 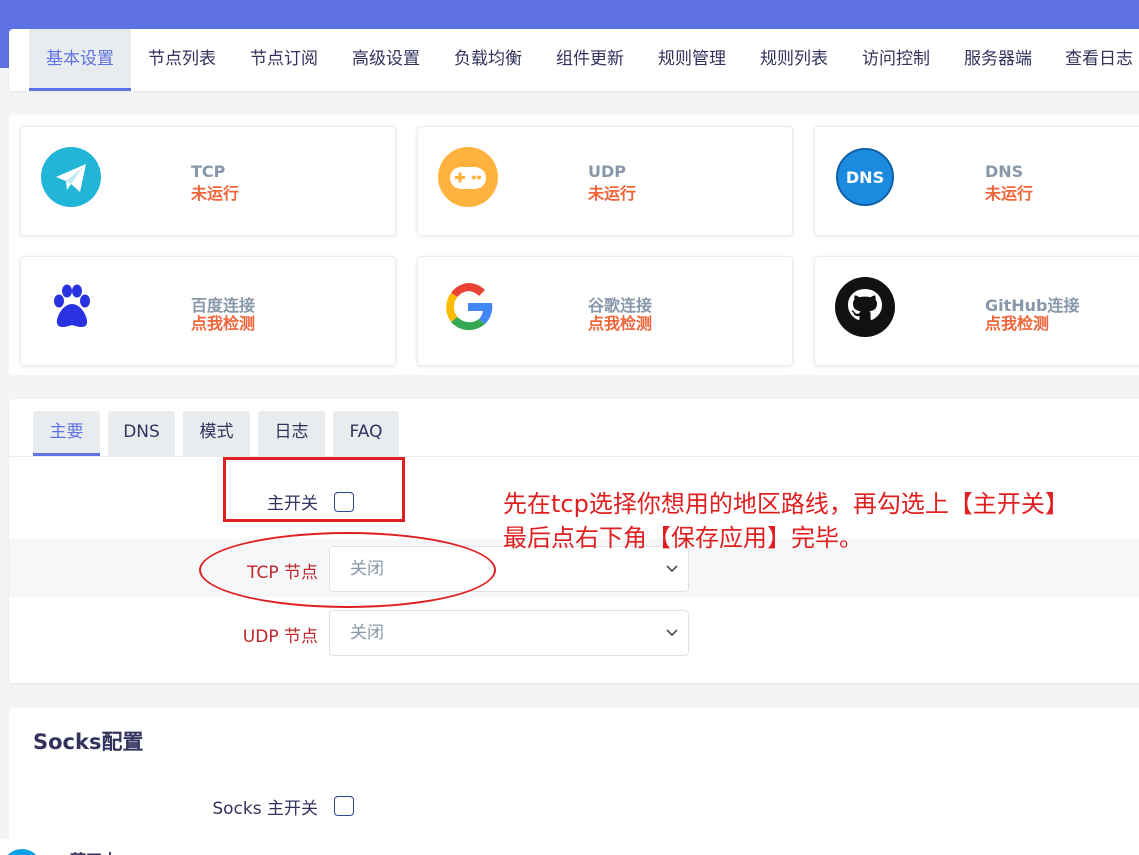 What do you see at coordinates (896, 60) in the screenshot?
I see `tab-access-control: 访问控制` at bounding box center [896, 60].